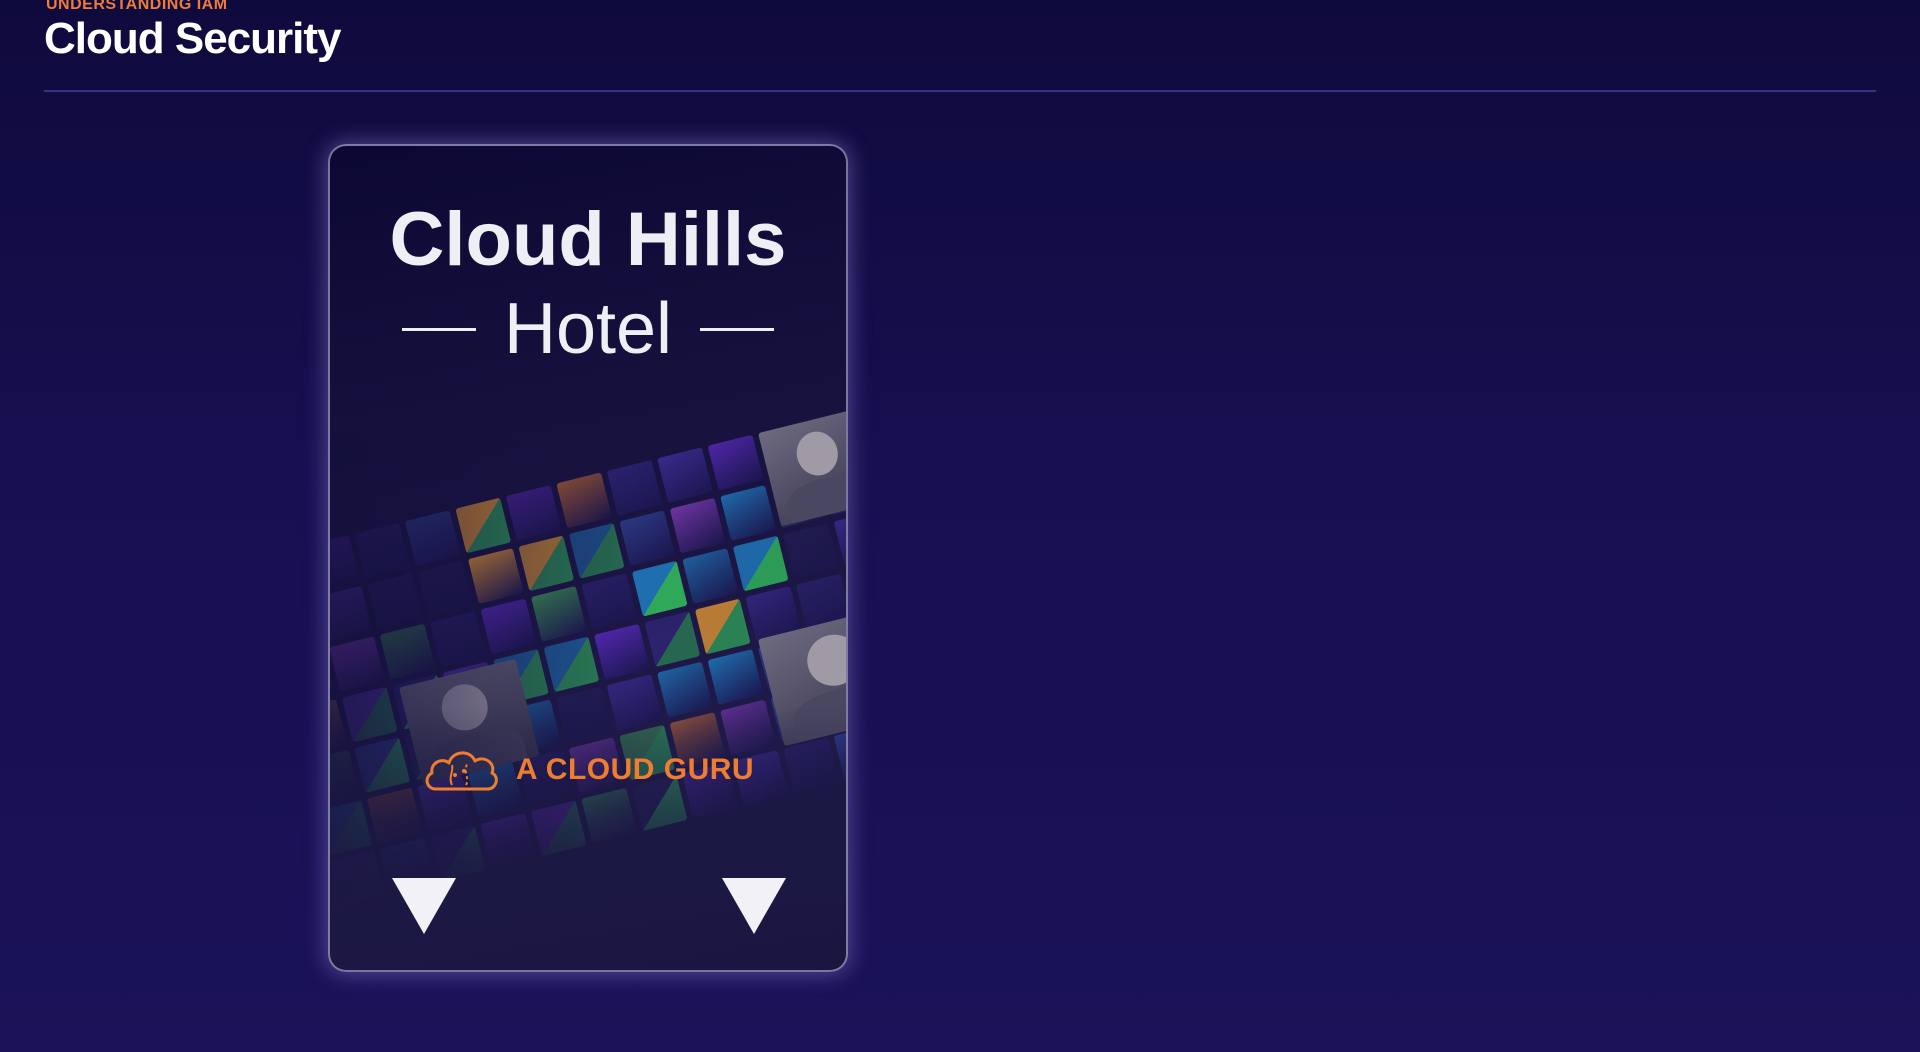 Image resolution: width=1920 pixels, height=1052 pixels. What do you see at coordinates (635, 769) in the screenshot?
I see `brand-name: A CLOUD GURU` at bounding box center [635, 769].